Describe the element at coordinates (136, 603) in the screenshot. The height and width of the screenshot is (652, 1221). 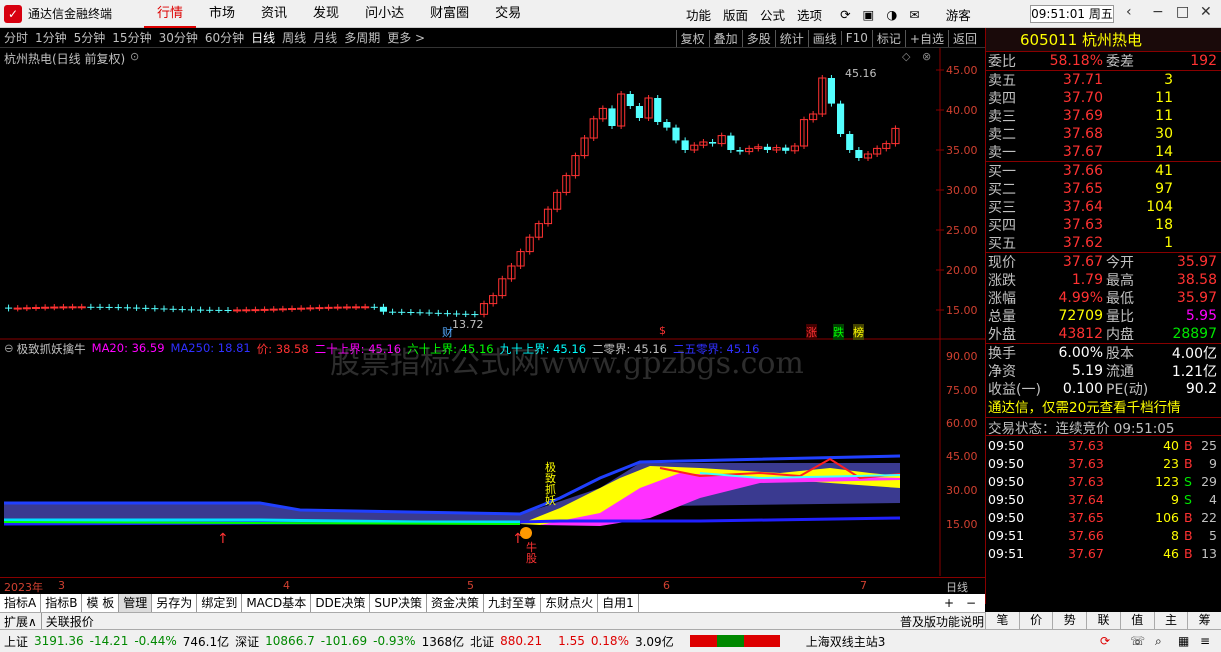
I see `tab-manage: 管理` at that location.